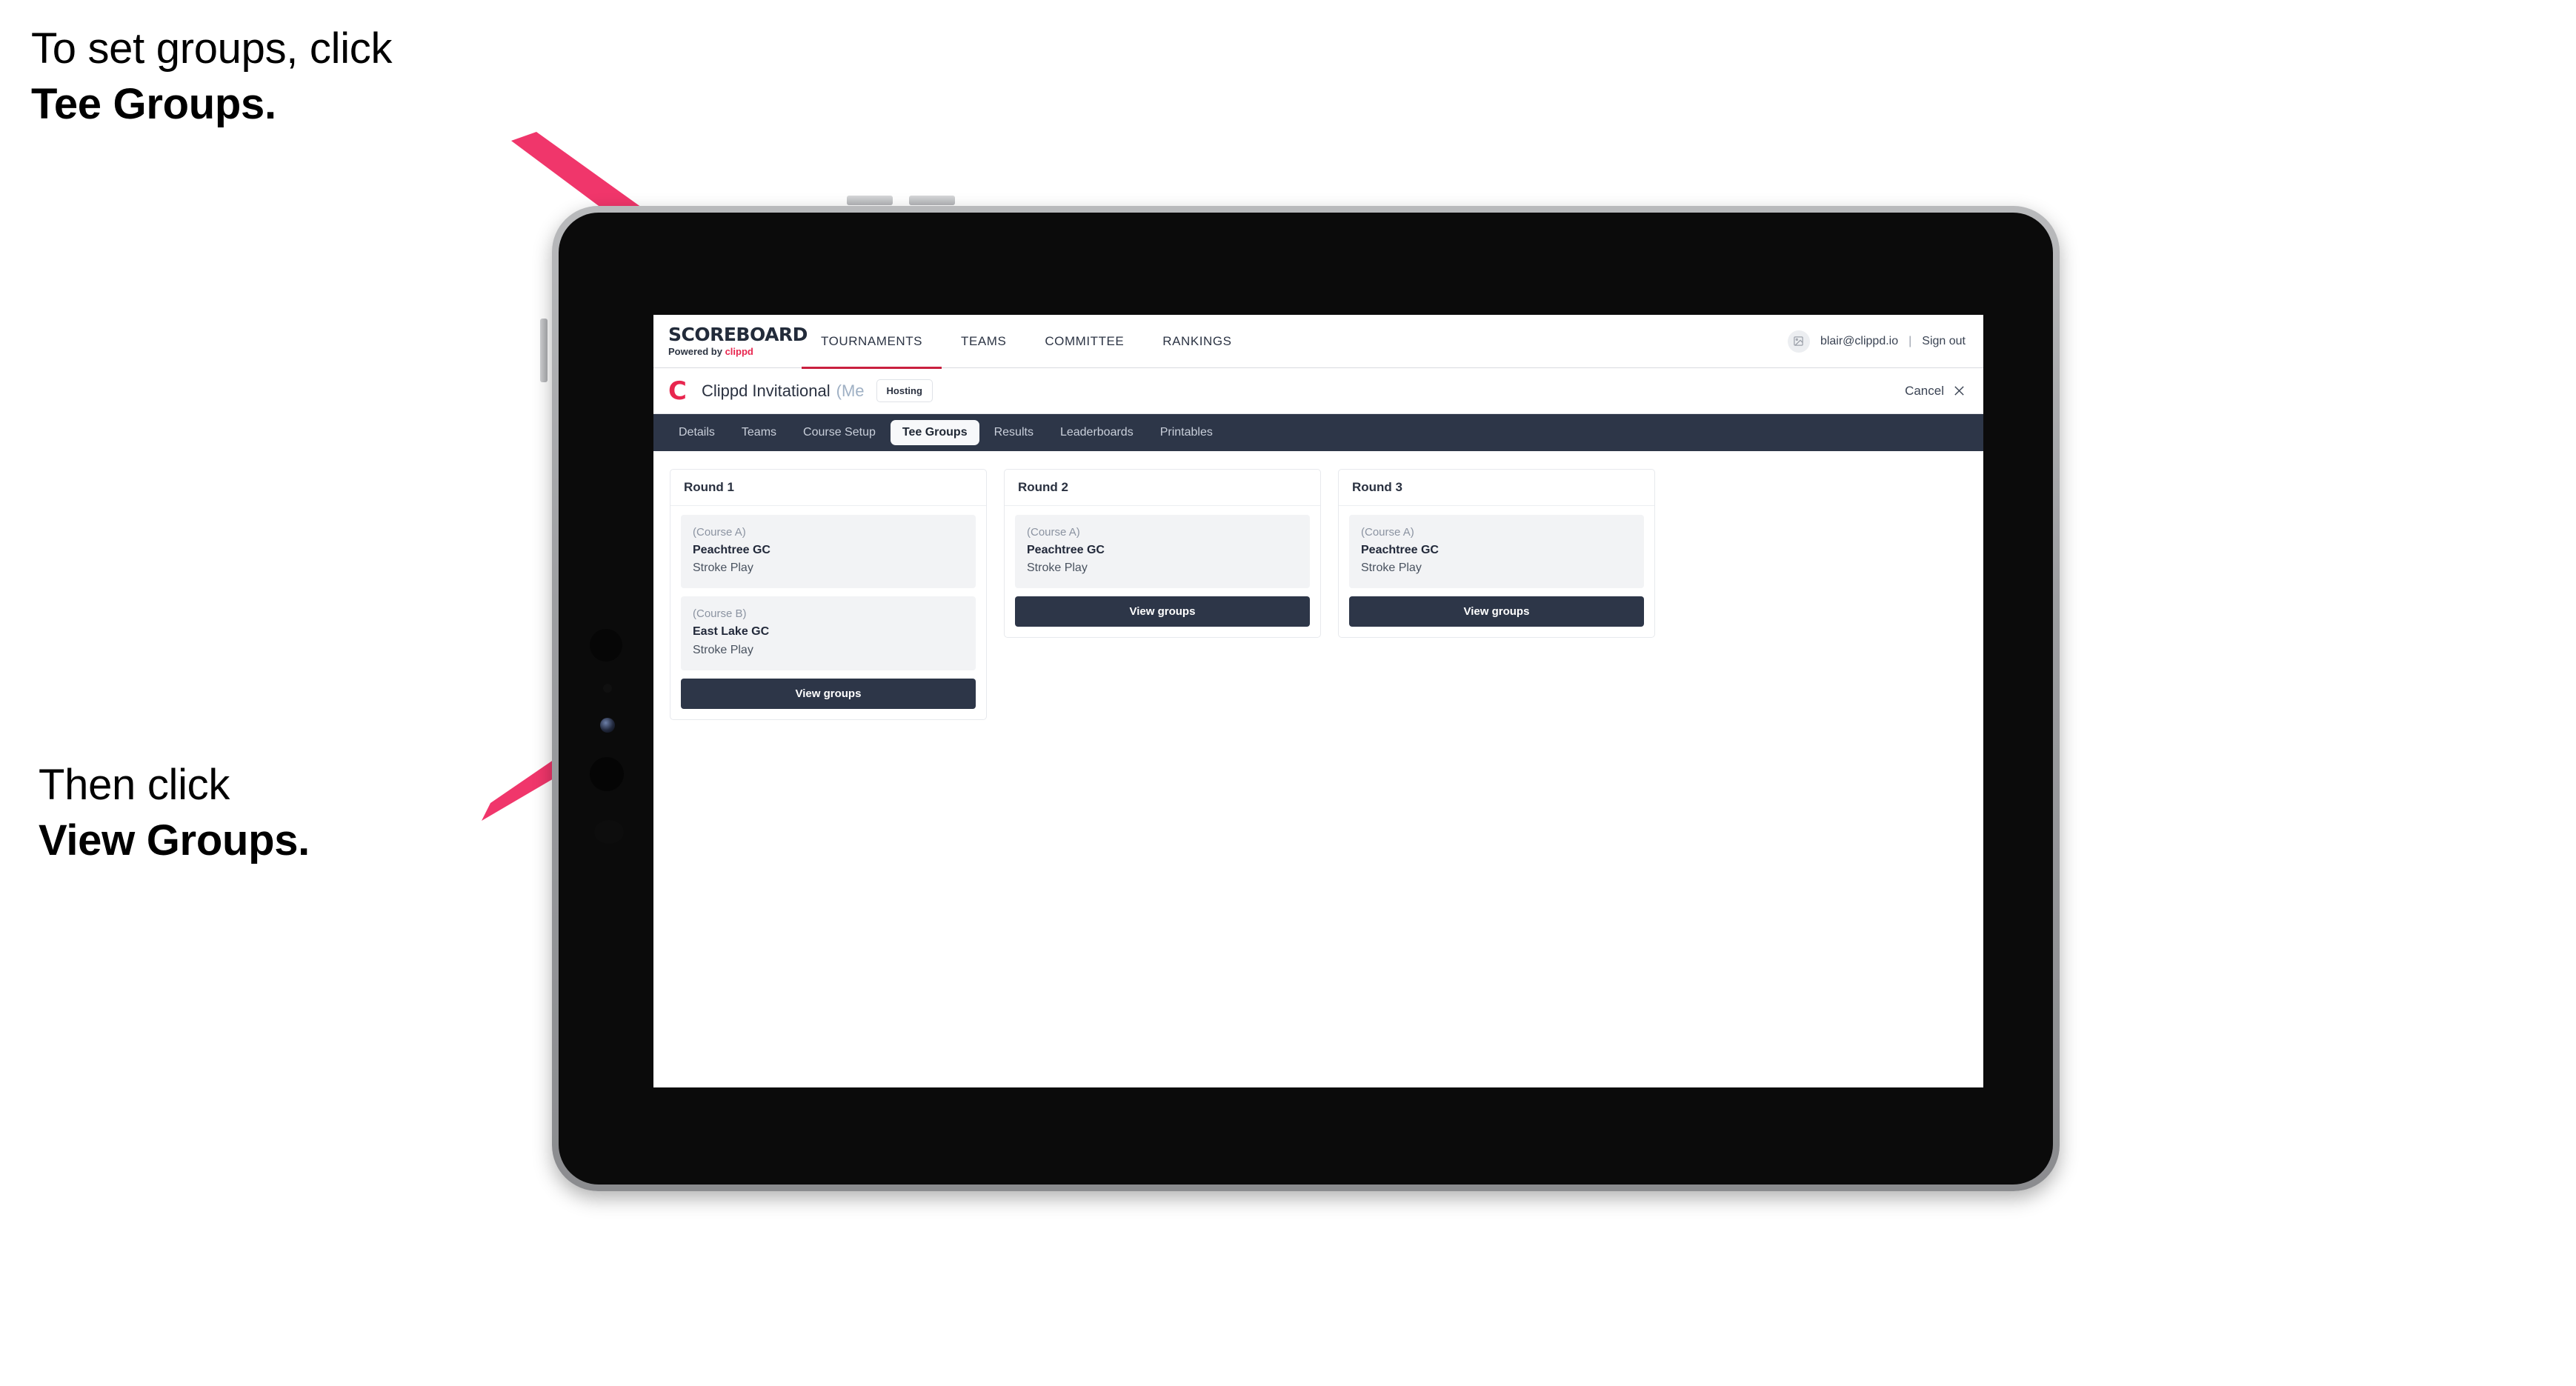  What do you see at coordinates (759, 433) in the screenshot?
I see `tab-teams: Teams` at bounding box center [759, 433].